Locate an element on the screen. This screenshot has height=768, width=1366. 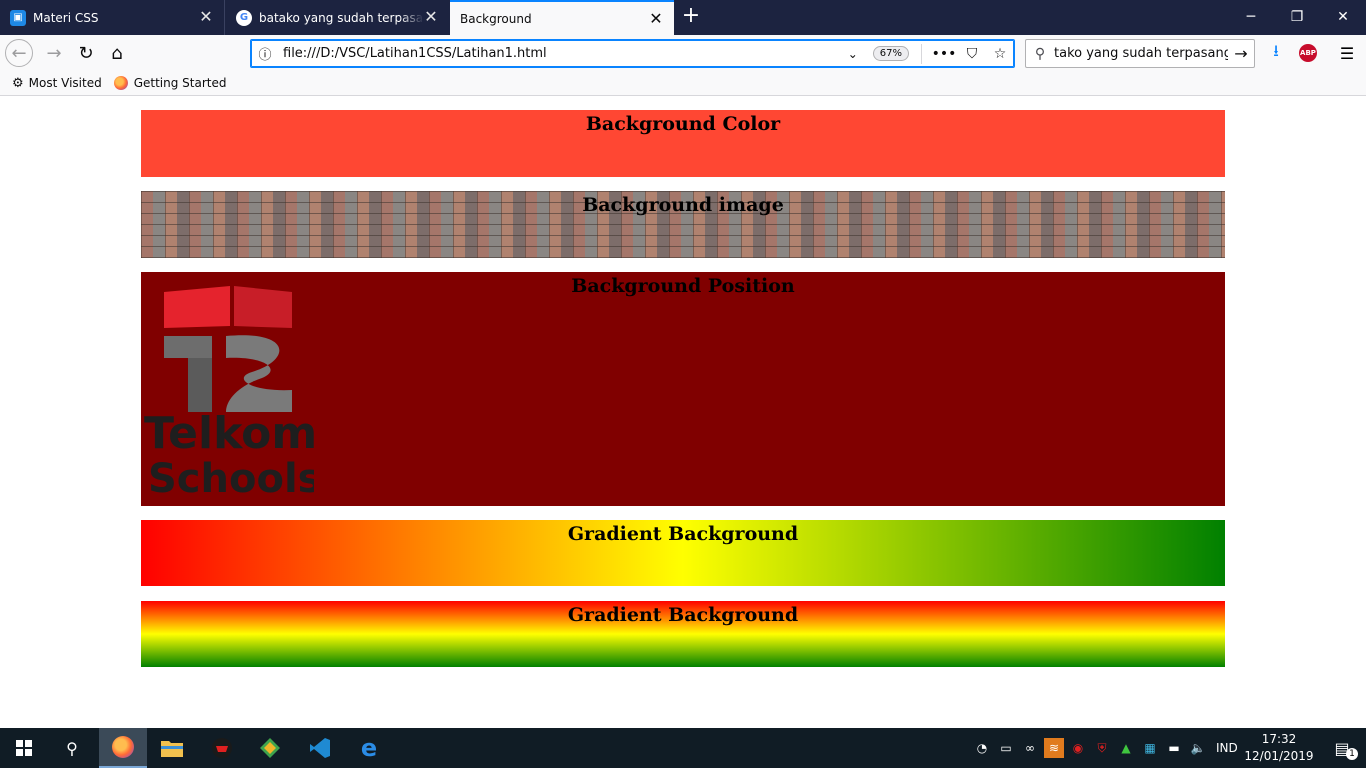
garena-tray-icon: ◉ is located at coordinates (1078, 748).